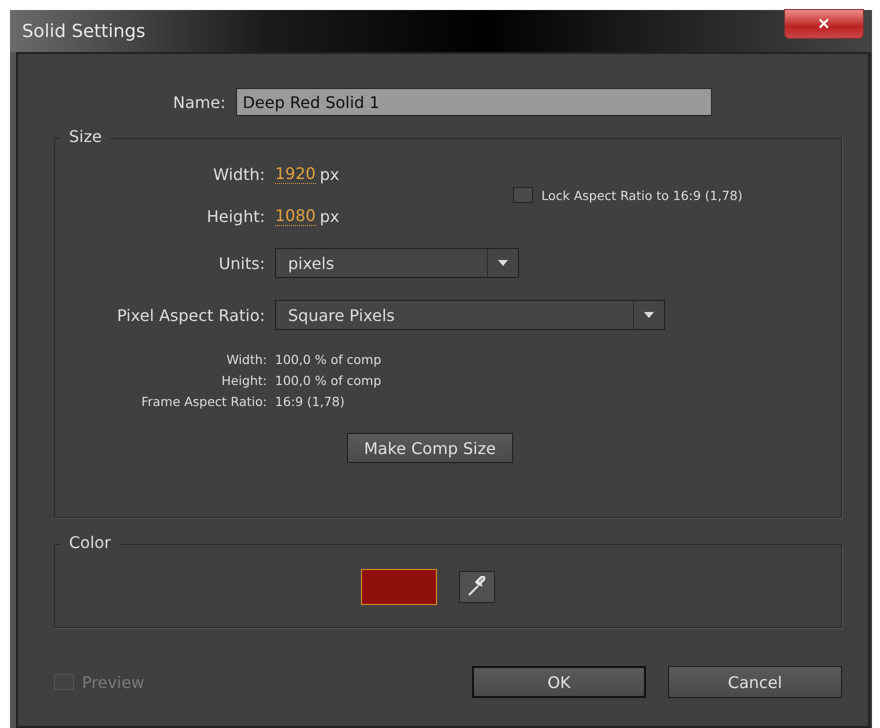 The image size is (880, 728). What do you see at coordinates (199, 102) in the screenshot?
I see `name-label: Name:` at bounding box center [199, 102].